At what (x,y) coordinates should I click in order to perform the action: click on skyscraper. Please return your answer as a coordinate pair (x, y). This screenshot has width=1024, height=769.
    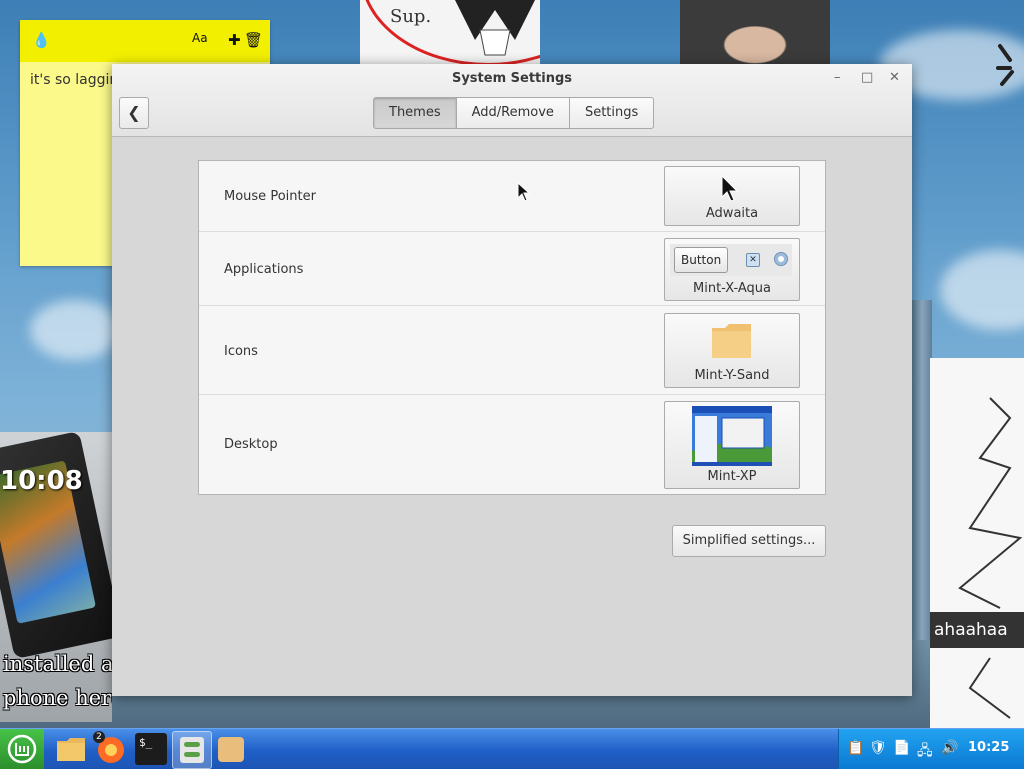
    Looking at the image, I should click on (922, 470).